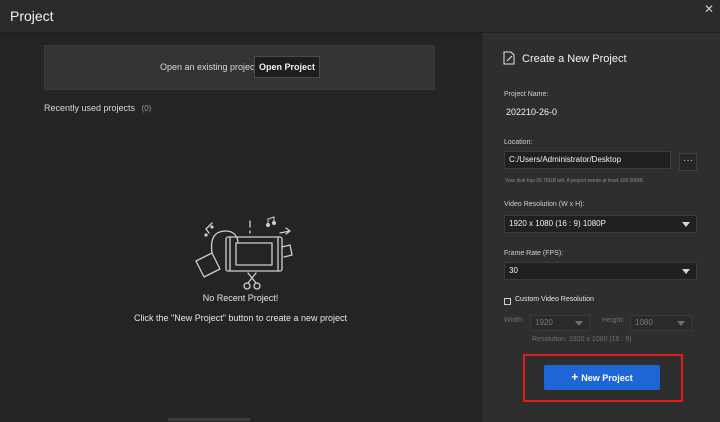 Image resolution: width=720 pixels, height=422 pixels. What do you see at coordinates (287, 67) in the screenshot?
I see `open-project-button: Open Project` at bounding box center [287, 67].